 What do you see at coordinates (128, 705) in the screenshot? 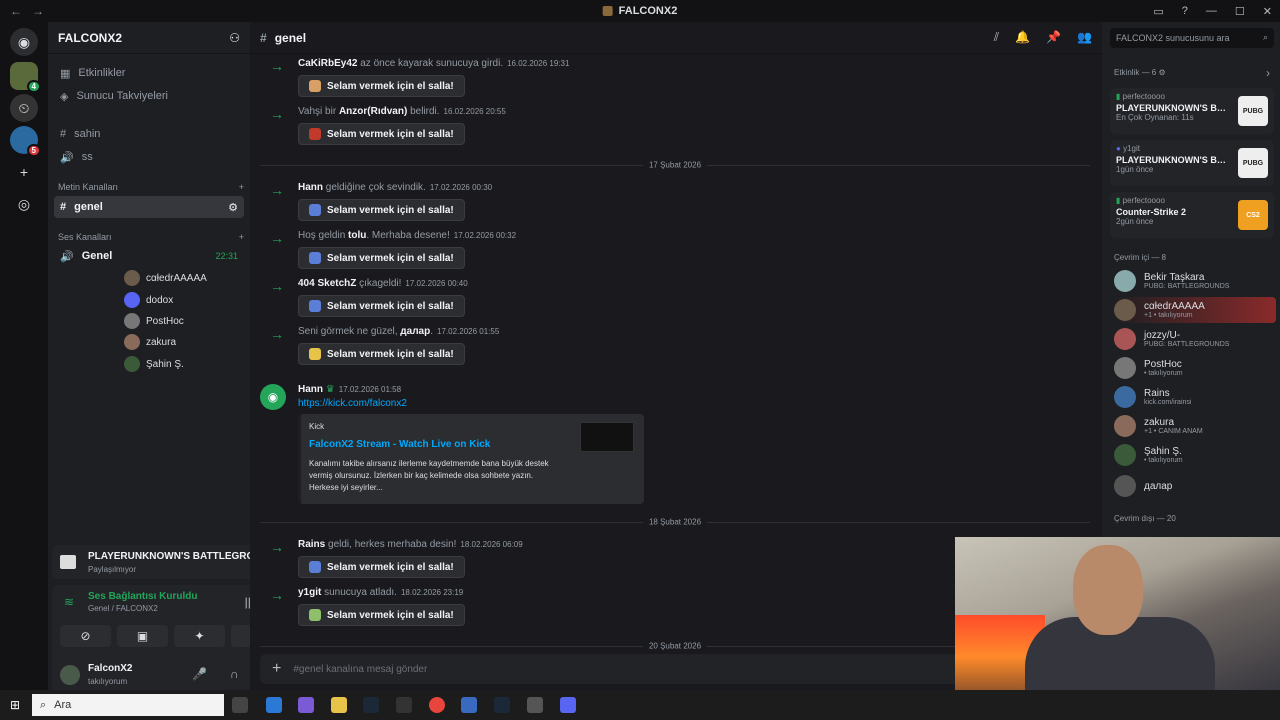
I see `taskbar-search: ⌕ Ara` at bounding box center [128, 705].